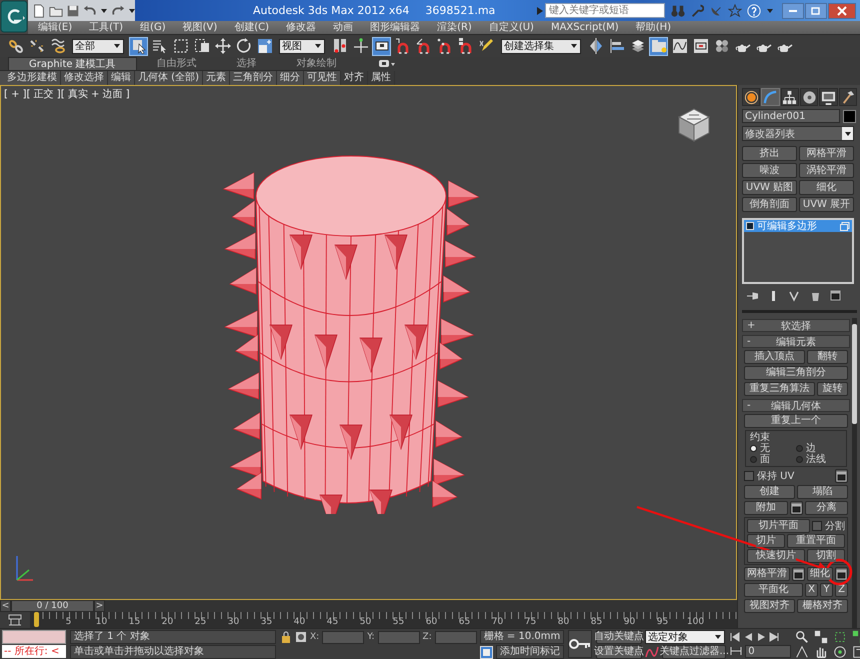  What do you see at coordinates (340, 46) in the screenshot?
I see `pivot-icon` at bounding box center [340, 46].